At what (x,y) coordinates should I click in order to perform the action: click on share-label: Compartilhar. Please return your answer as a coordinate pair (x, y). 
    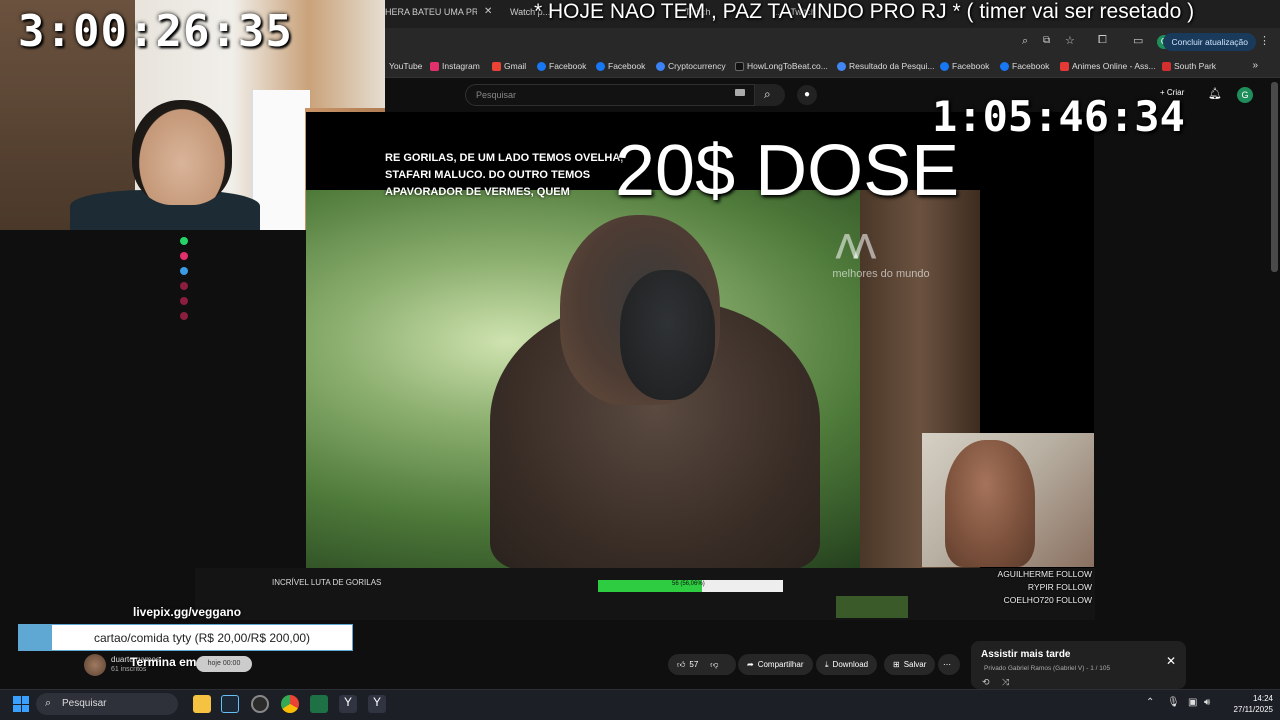
    Looking at the image, I should click on (780, 664).